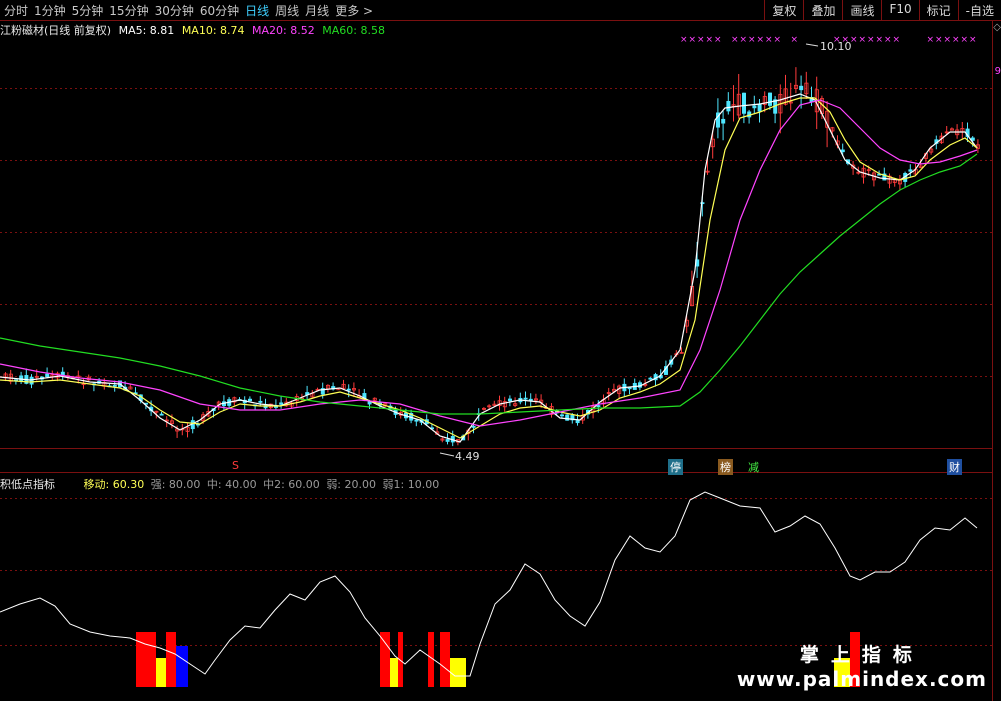  What do you see at coordinates (447, 454) in the screenshot?
I see `low-pointer` at bounding box center [447, 454].